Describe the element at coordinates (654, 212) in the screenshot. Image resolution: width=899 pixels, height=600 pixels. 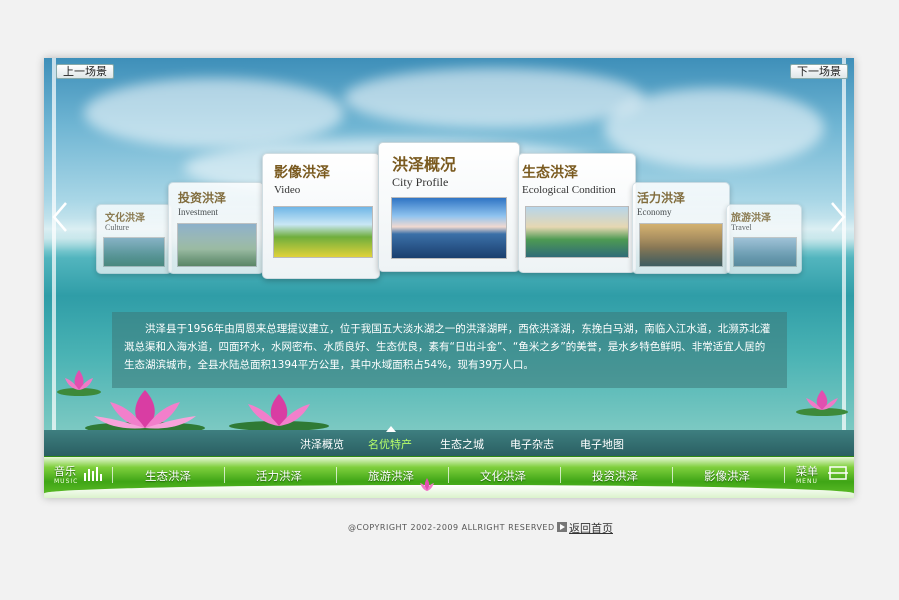
I see `card-subtitle: Economy` at that location.